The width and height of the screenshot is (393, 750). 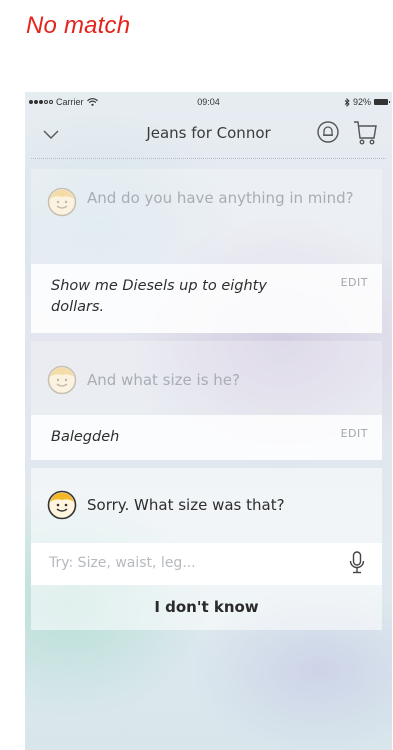 I want to click on bot-message: Sorry. What size was that?, so click(x=206, y=505).